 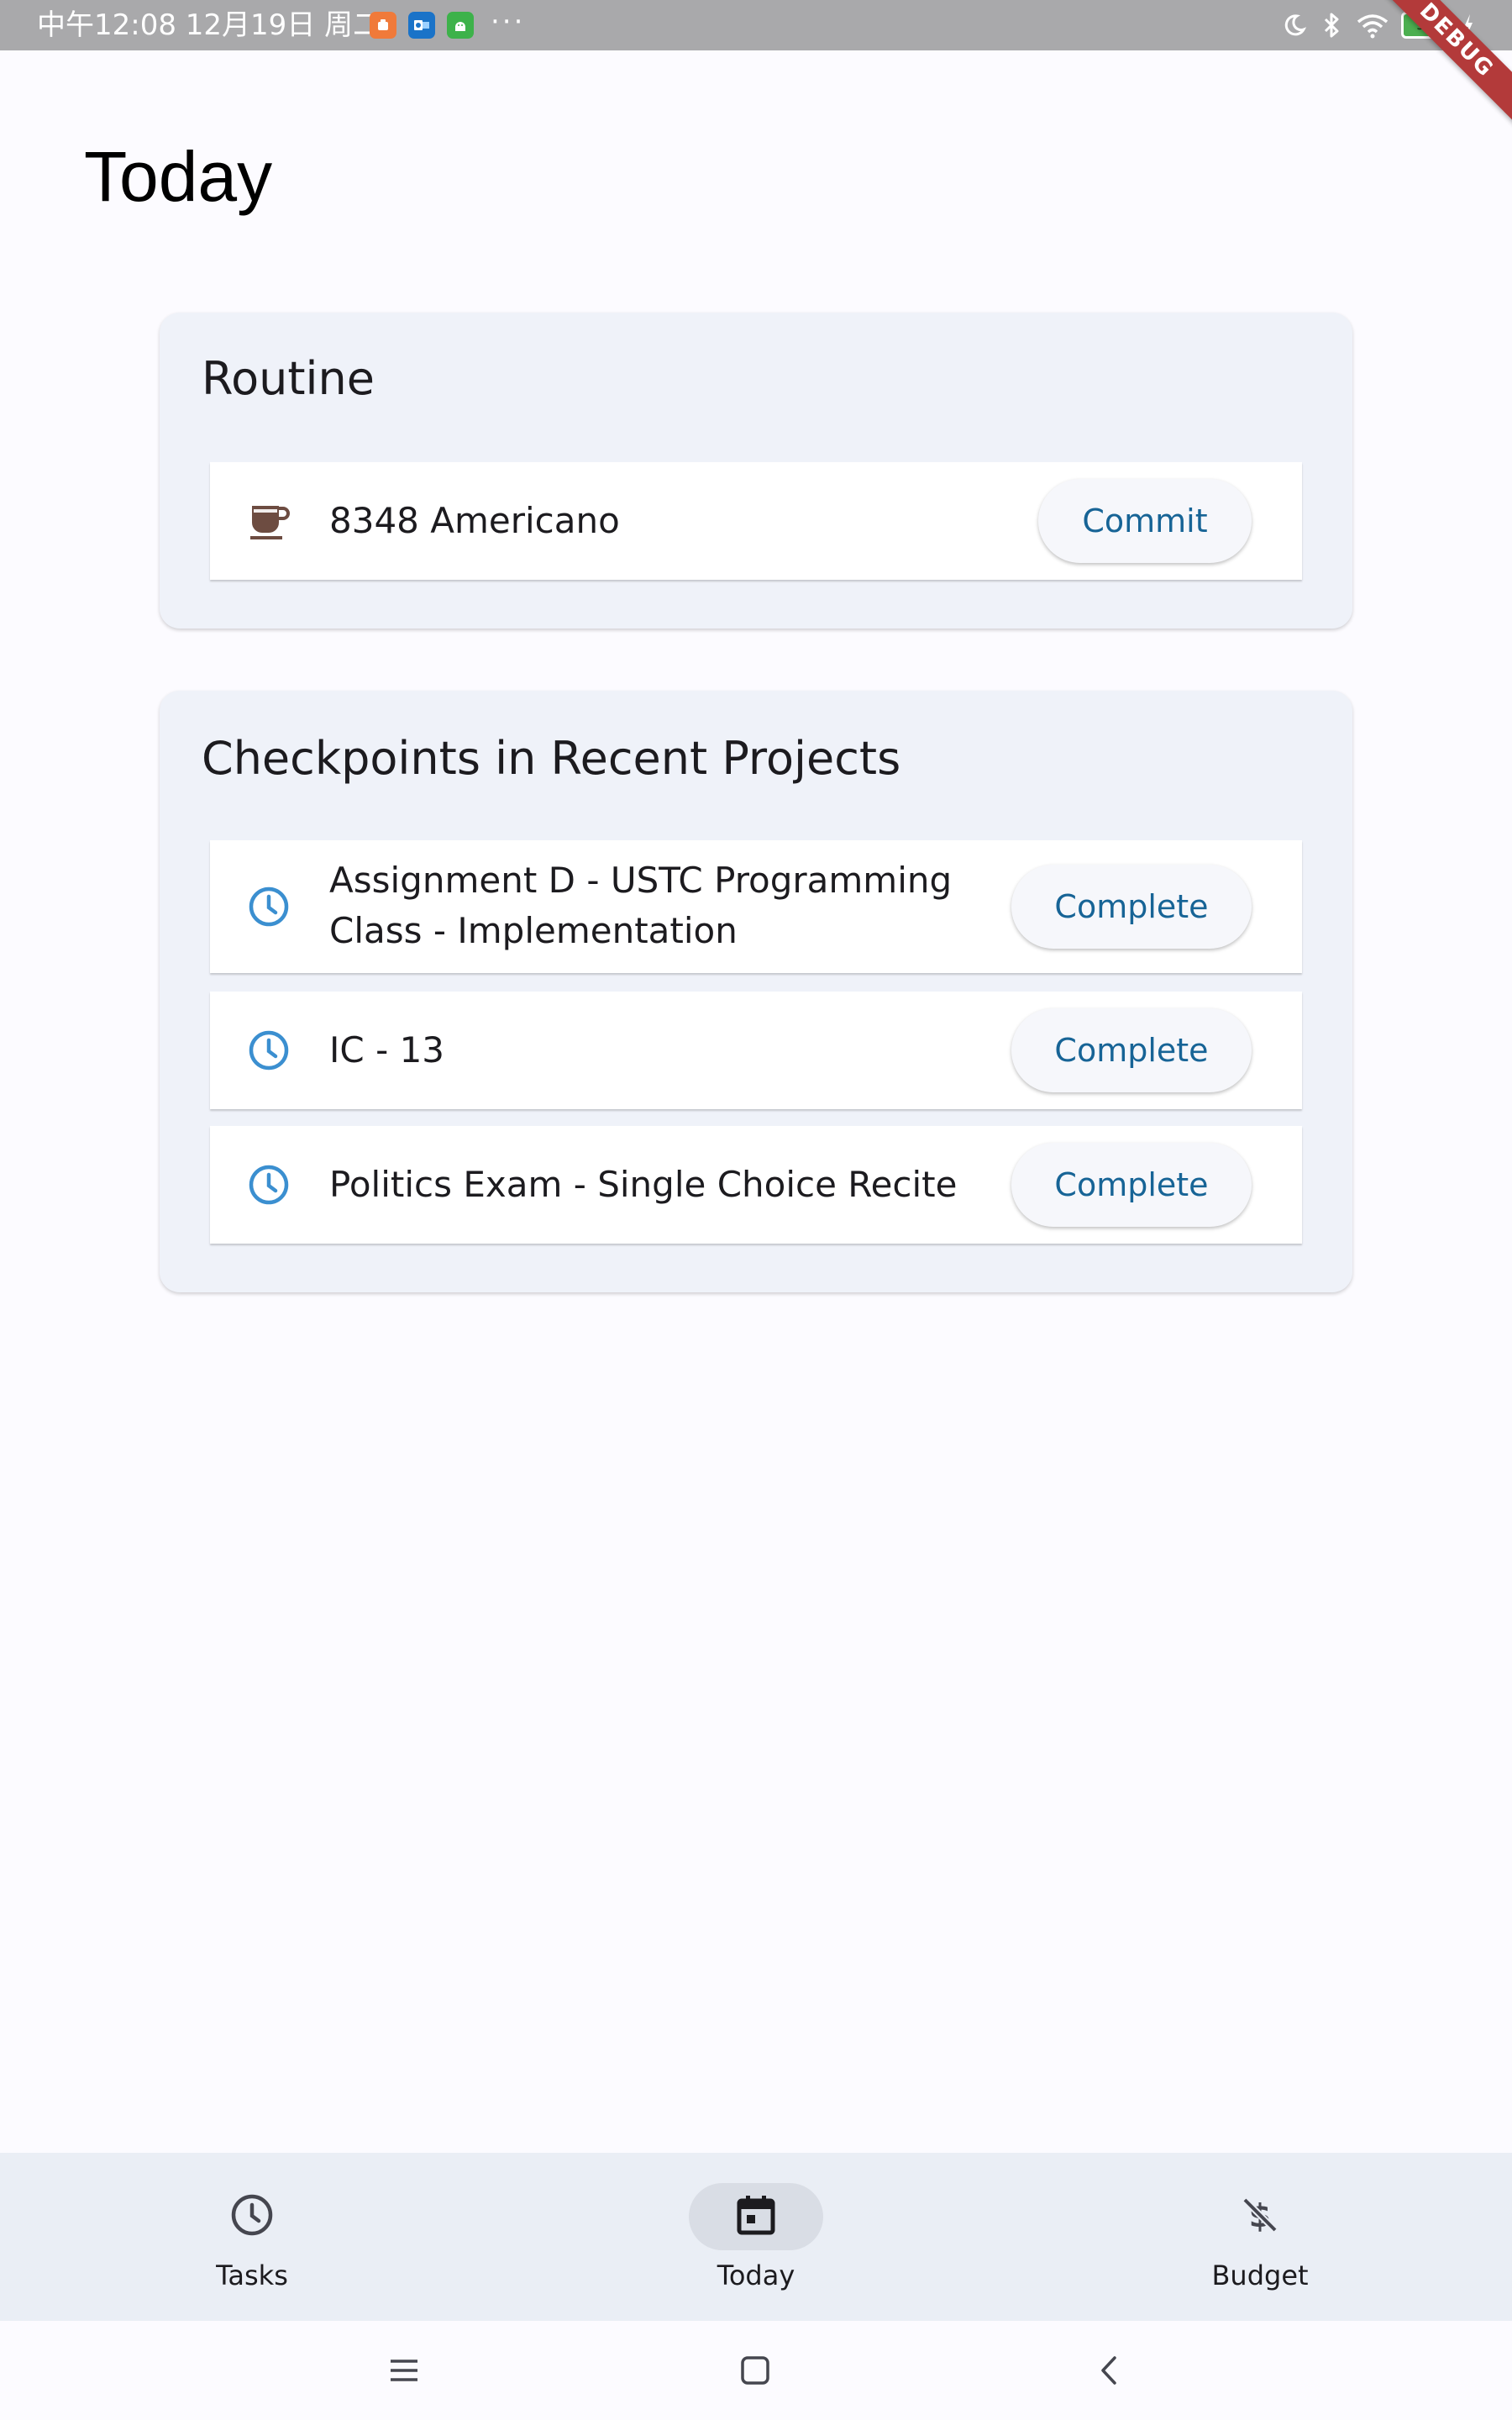 I want to click on checkpoints-title: Checkpoints in Recent Projects, so click(x=551, y=758).